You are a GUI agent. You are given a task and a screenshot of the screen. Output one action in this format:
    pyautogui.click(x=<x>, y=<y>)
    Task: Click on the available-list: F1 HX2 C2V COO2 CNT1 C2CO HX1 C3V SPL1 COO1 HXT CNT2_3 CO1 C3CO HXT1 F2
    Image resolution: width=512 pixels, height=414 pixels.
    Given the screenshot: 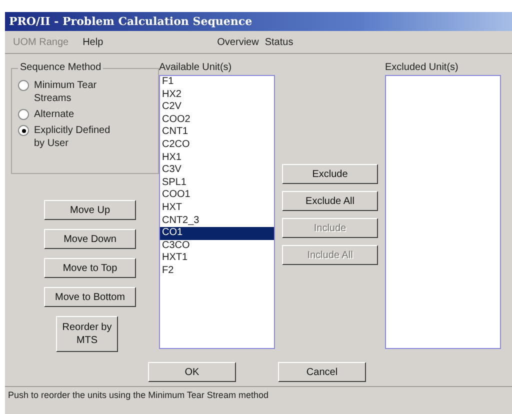 What is the action you would take?
    pyautogui.click(x=217, y=212)
    